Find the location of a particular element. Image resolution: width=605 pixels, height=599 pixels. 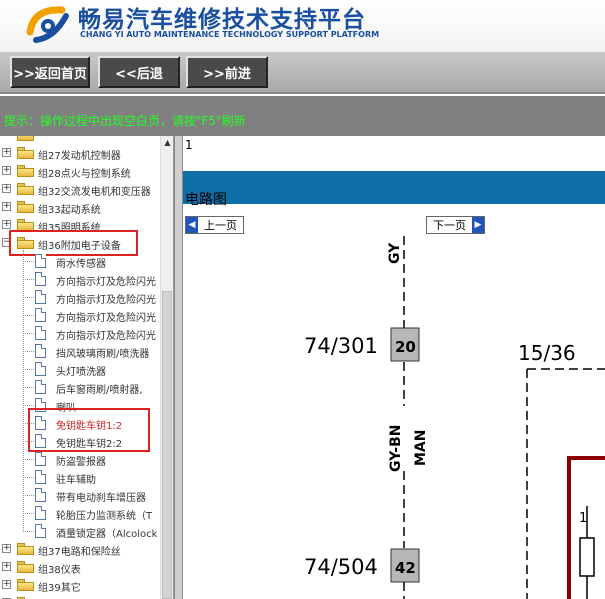

tree-doc-item: 轮胎压力监测系统（T is located at coordinates (80, 513).